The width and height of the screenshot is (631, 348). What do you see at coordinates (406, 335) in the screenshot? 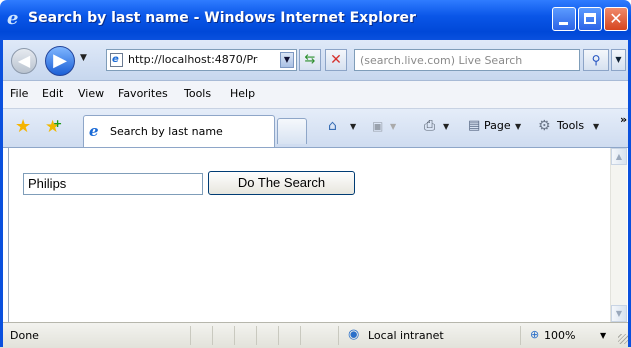
I see `security-zone: Local intranet` at bounding box center [406, 335].